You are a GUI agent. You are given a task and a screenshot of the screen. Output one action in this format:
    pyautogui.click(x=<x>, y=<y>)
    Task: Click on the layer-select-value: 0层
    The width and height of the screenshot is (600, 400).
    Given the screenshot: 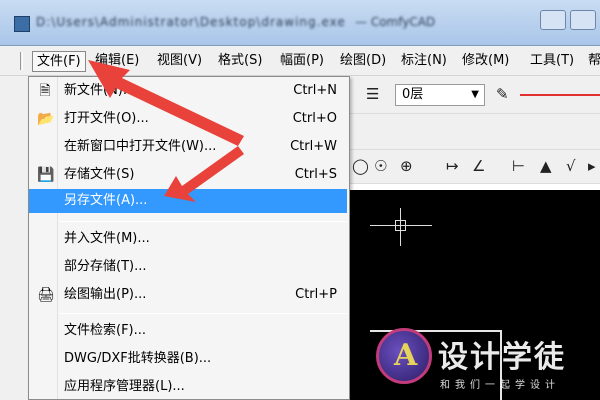 What is the action you would take?
    pyautogui.click(x=413, y=94)
    